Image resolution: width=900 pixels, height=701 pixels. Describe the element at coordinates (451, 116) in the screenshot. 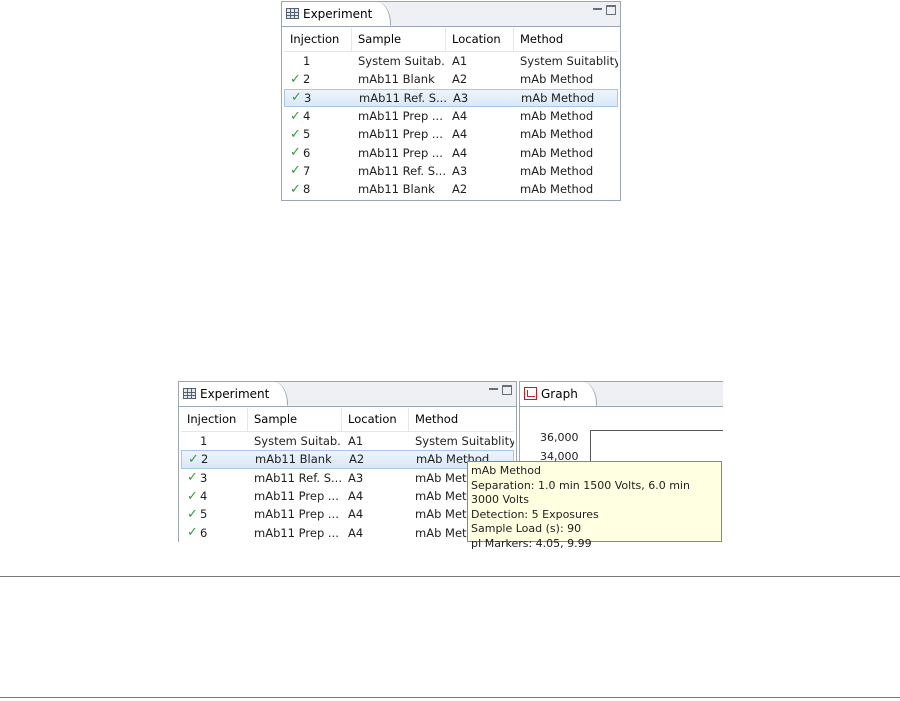

I see `table-row: ✓ 4 mAb11 Prep ... A4 mAb Method` at that location.